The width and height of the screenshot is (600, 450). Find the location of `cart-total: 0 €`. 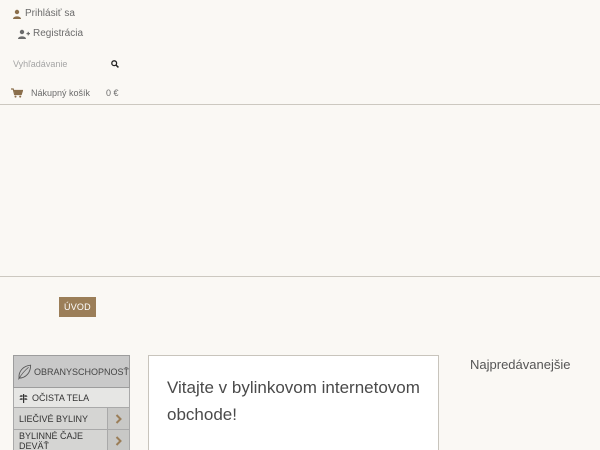

cart-total: 0 € is located at coordinates (112, 93).